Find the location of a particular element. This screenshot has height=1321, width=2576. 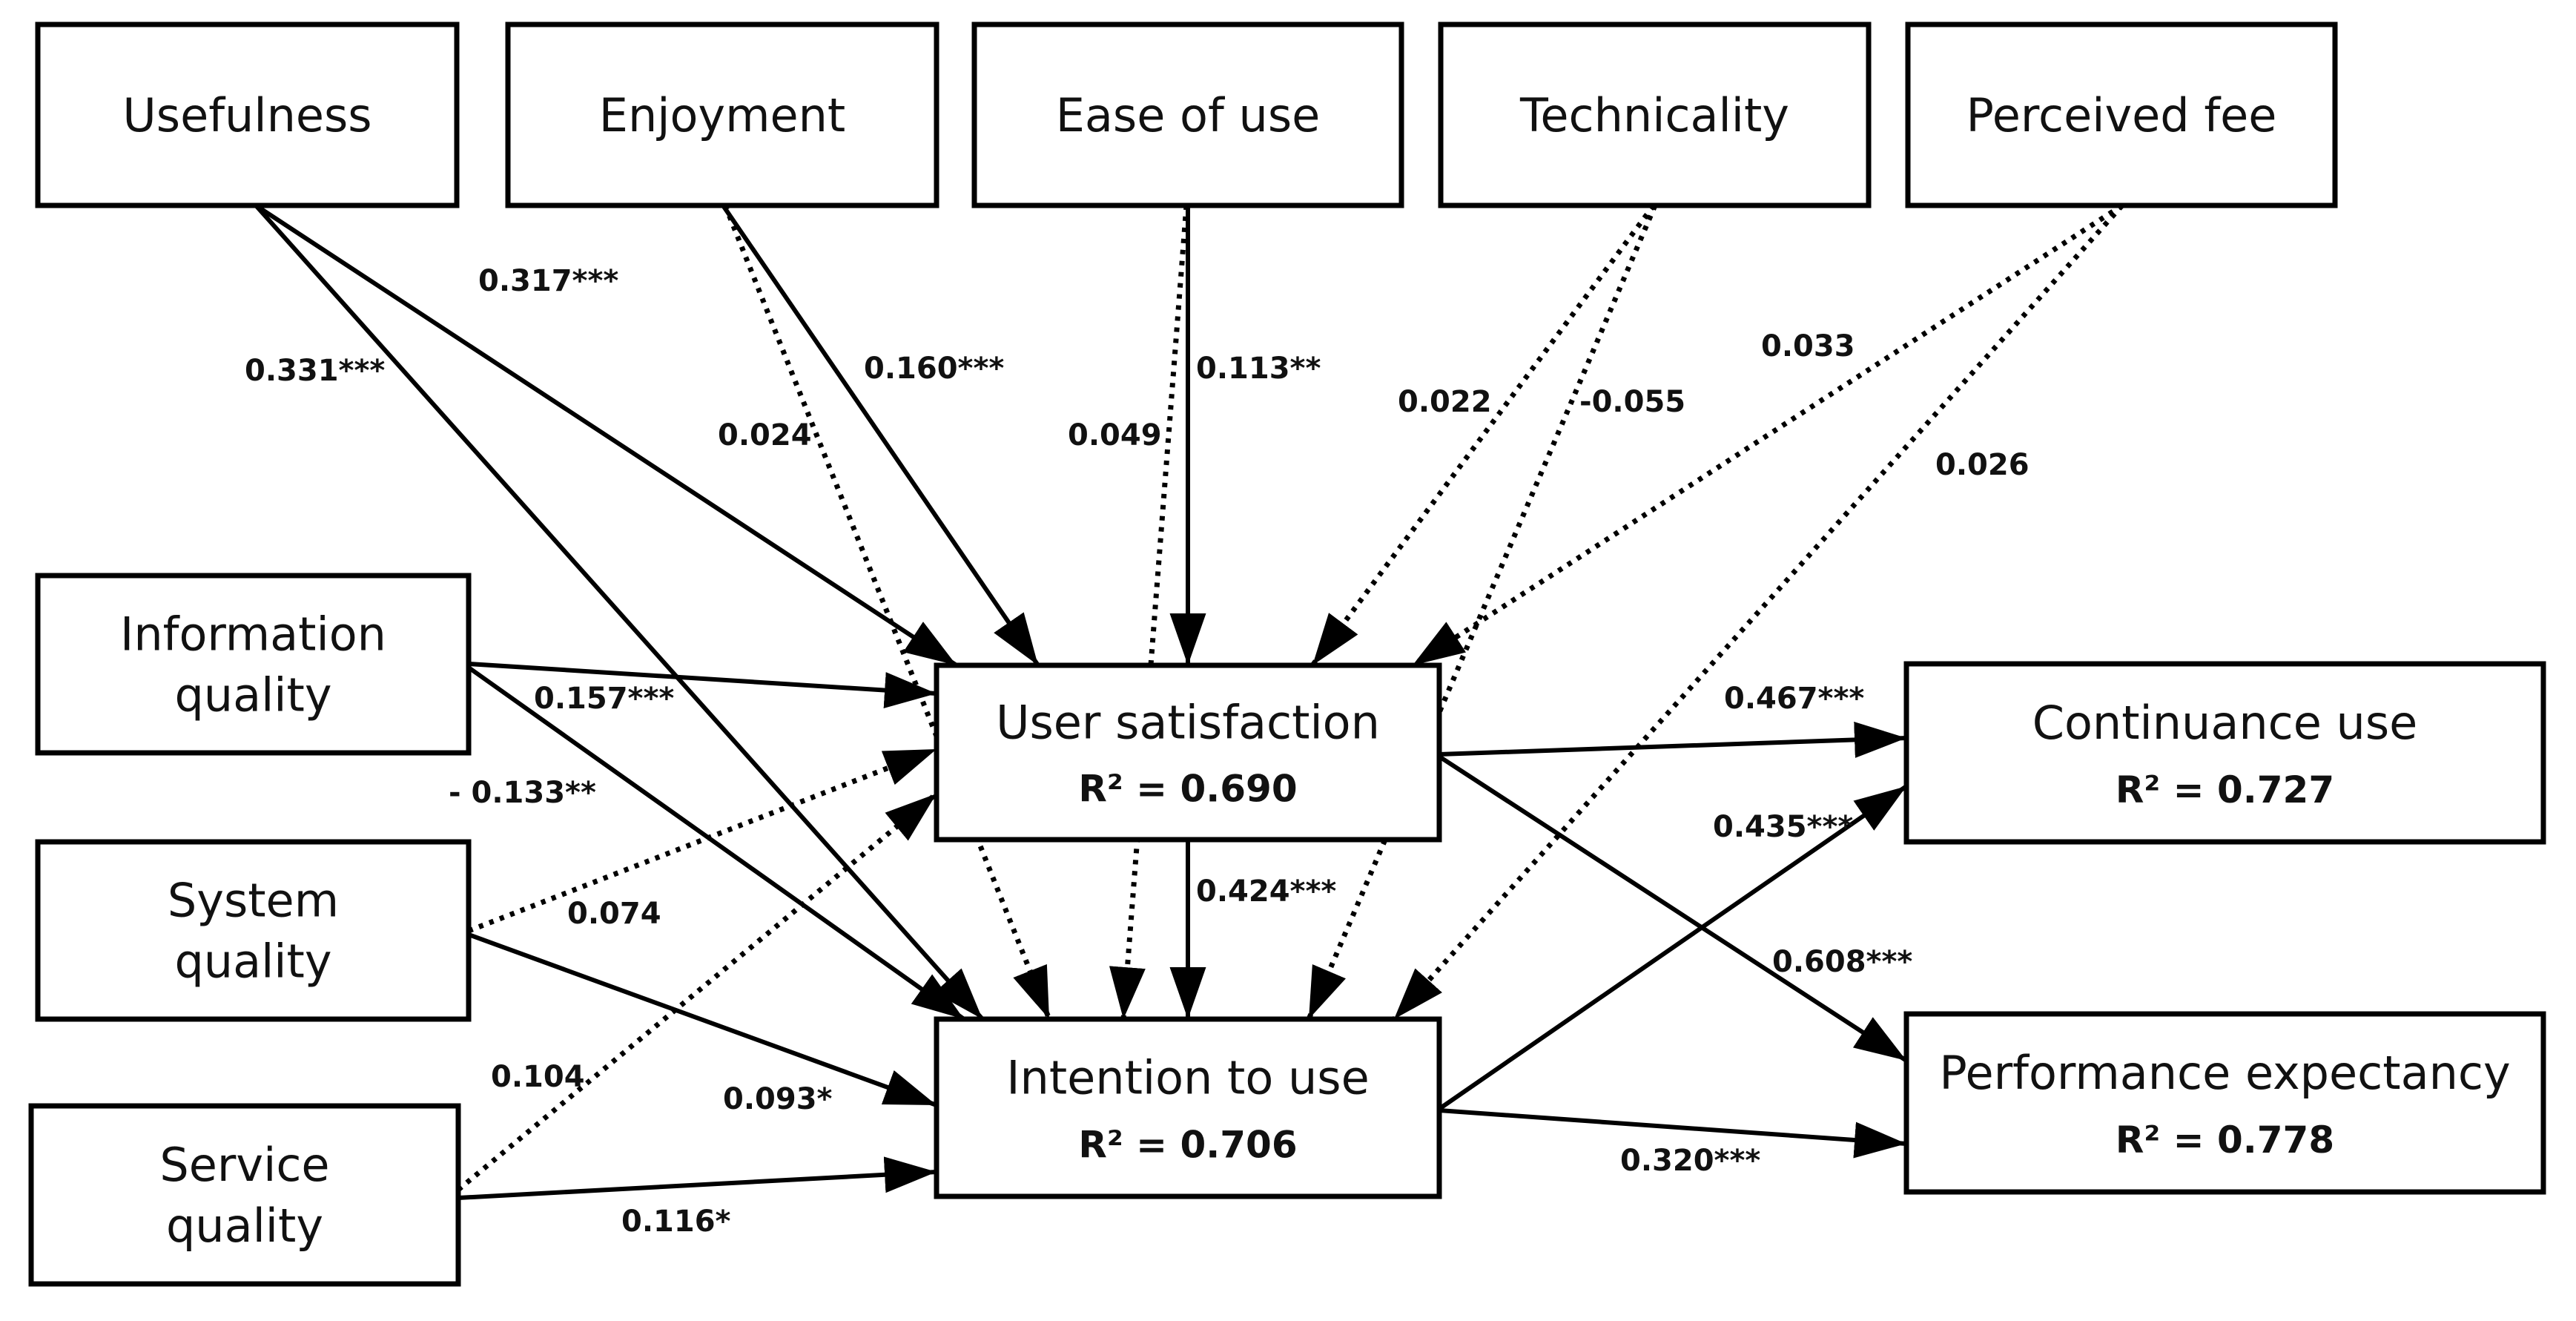

path-coefficient-label: 0.160*** is located at coordinates (934, 369).